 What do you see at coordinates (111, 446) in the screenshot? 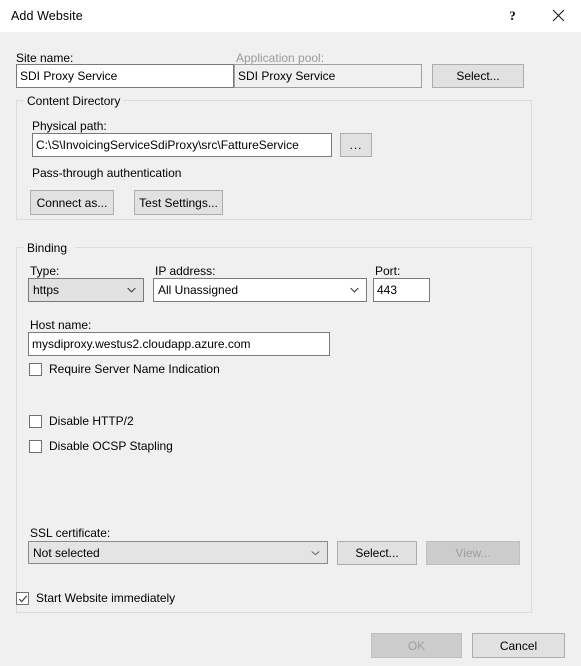
I see `disable-ocsp-label: Disable OCSP Stapling` at bounding box center [111, 446].